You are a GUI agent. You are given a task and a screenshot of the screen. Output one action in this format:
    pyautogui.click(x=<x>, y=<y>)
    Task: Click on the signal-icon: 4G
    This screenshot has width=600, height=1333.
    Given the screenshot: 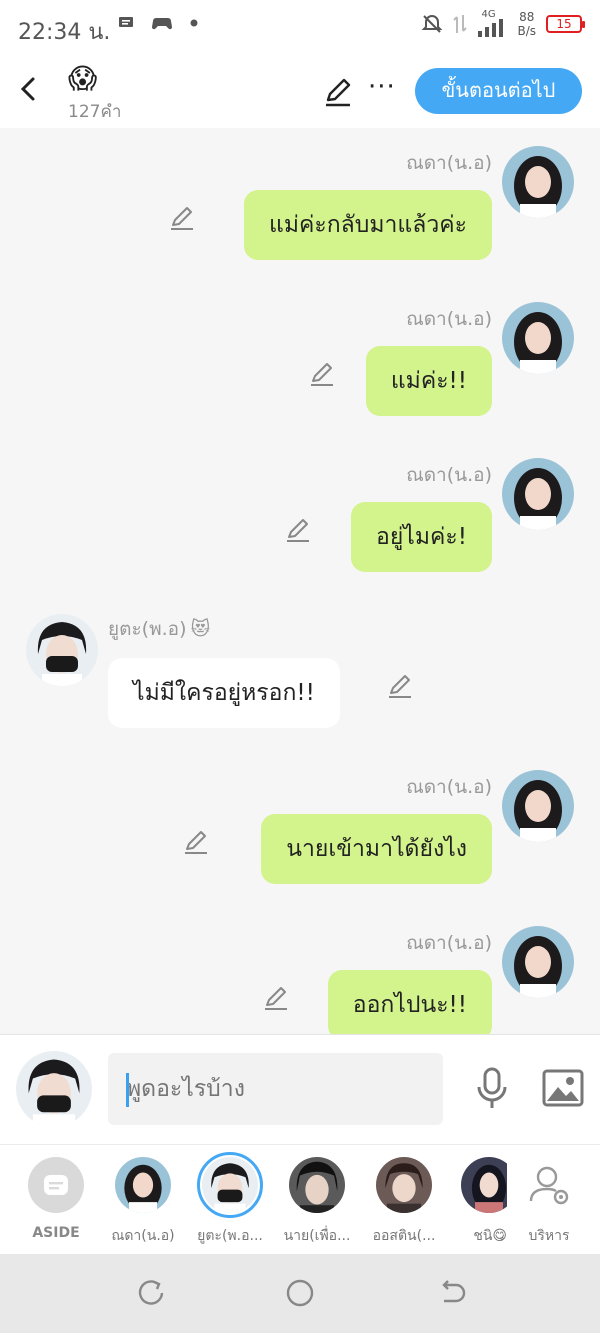 What is the action you would take?
    pyautogui.click(x=492, y=23)
    